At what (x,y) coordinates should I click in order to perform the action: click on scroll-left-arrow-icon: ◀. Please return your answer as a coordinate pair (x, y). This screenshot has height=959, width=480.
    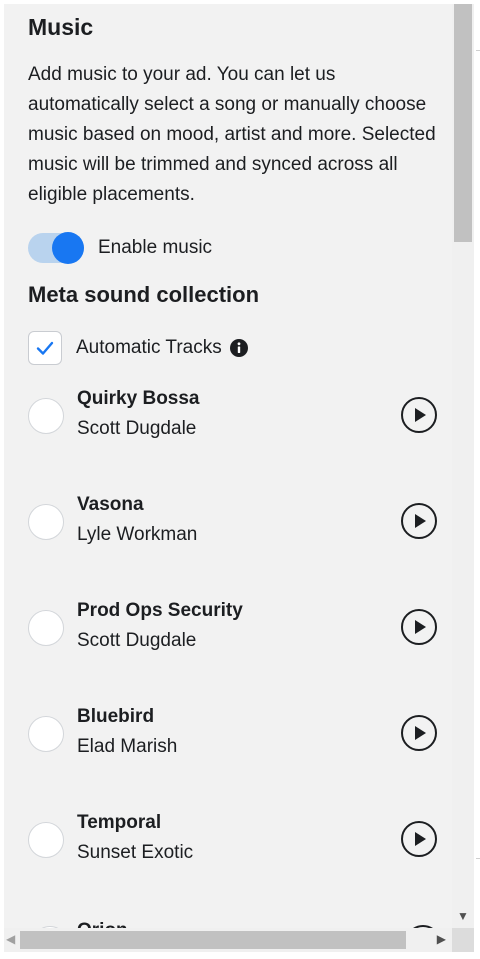
    Looking at the image, I should click on (10, 939).